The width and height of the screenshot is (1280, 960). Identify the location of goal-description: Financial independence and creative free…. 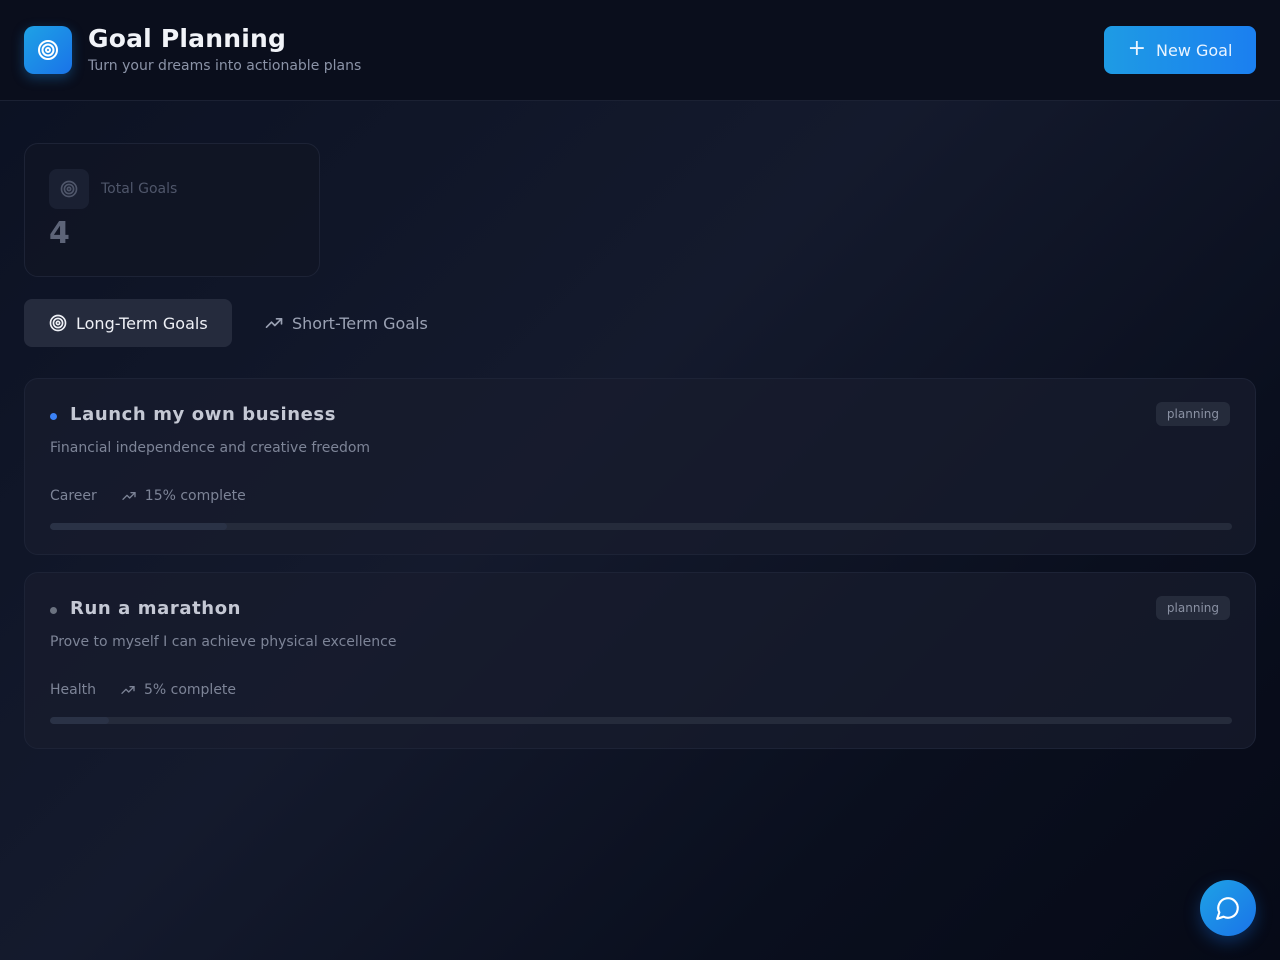
(210, 448).